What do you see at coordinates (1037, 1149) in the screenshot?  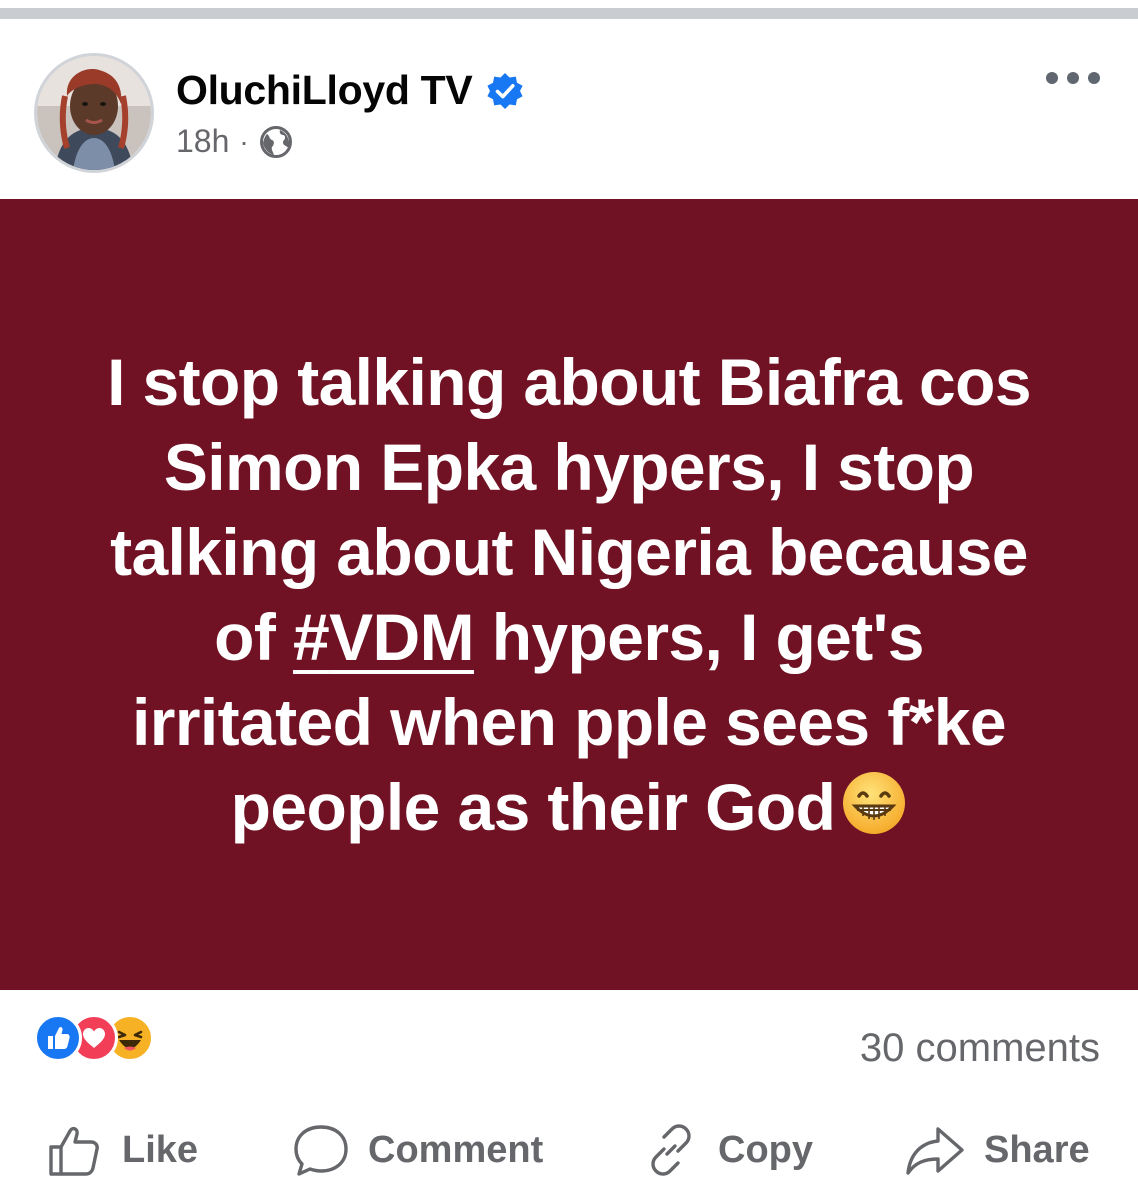 I see `share-label: Share` at bounding box center [1037, 1149].